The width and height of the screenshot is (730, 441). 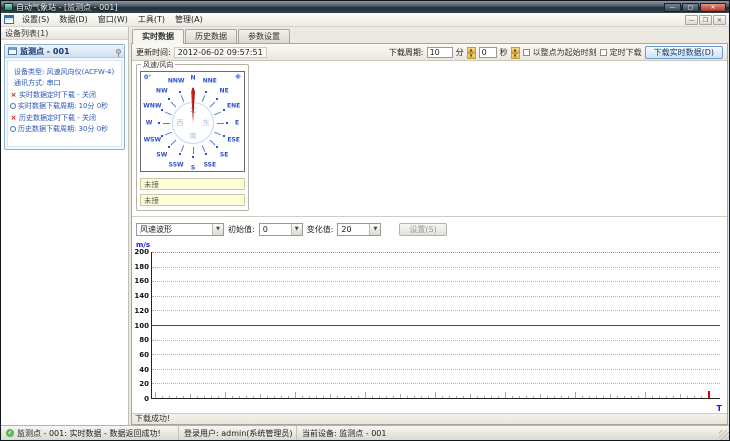 I want to click on panel-footer: 下载成功!, so click(x=429, y=418).